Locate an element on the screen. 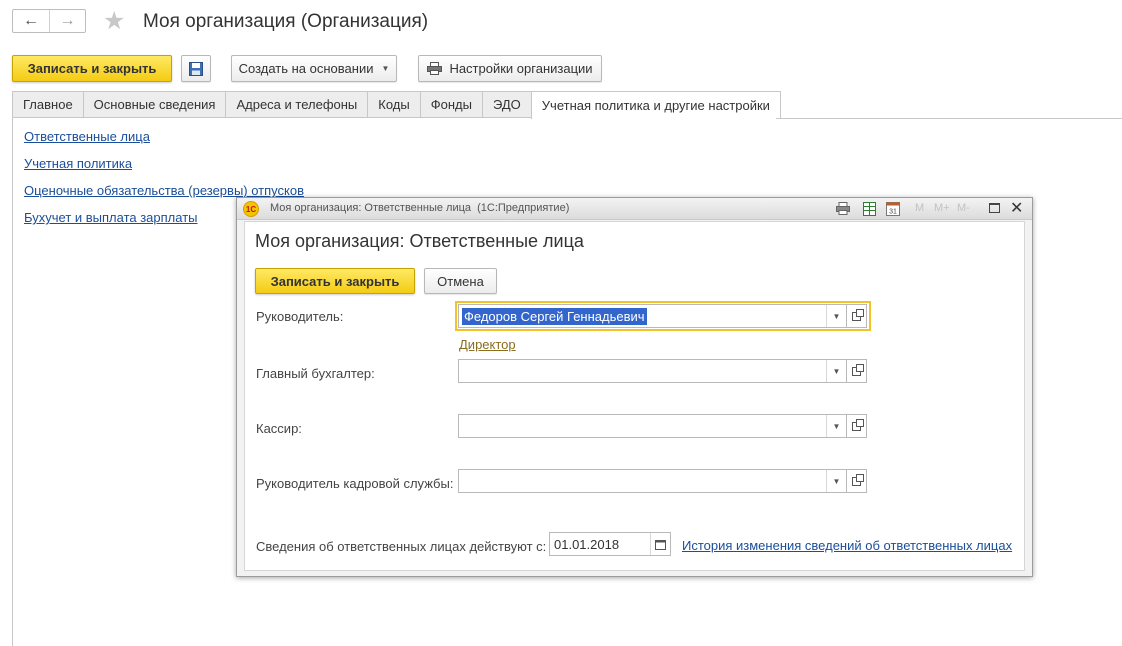 Image resolution: width=1122 pixels, height=646 pixels. hr-head-open-button is located at coordinates (856, 481).